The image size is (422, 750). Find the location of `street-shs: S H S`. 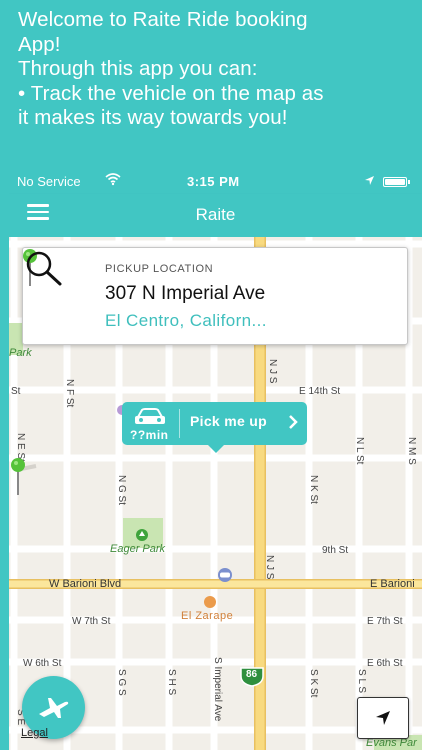

street-shs: S H S is located at coordinates (171, 682).